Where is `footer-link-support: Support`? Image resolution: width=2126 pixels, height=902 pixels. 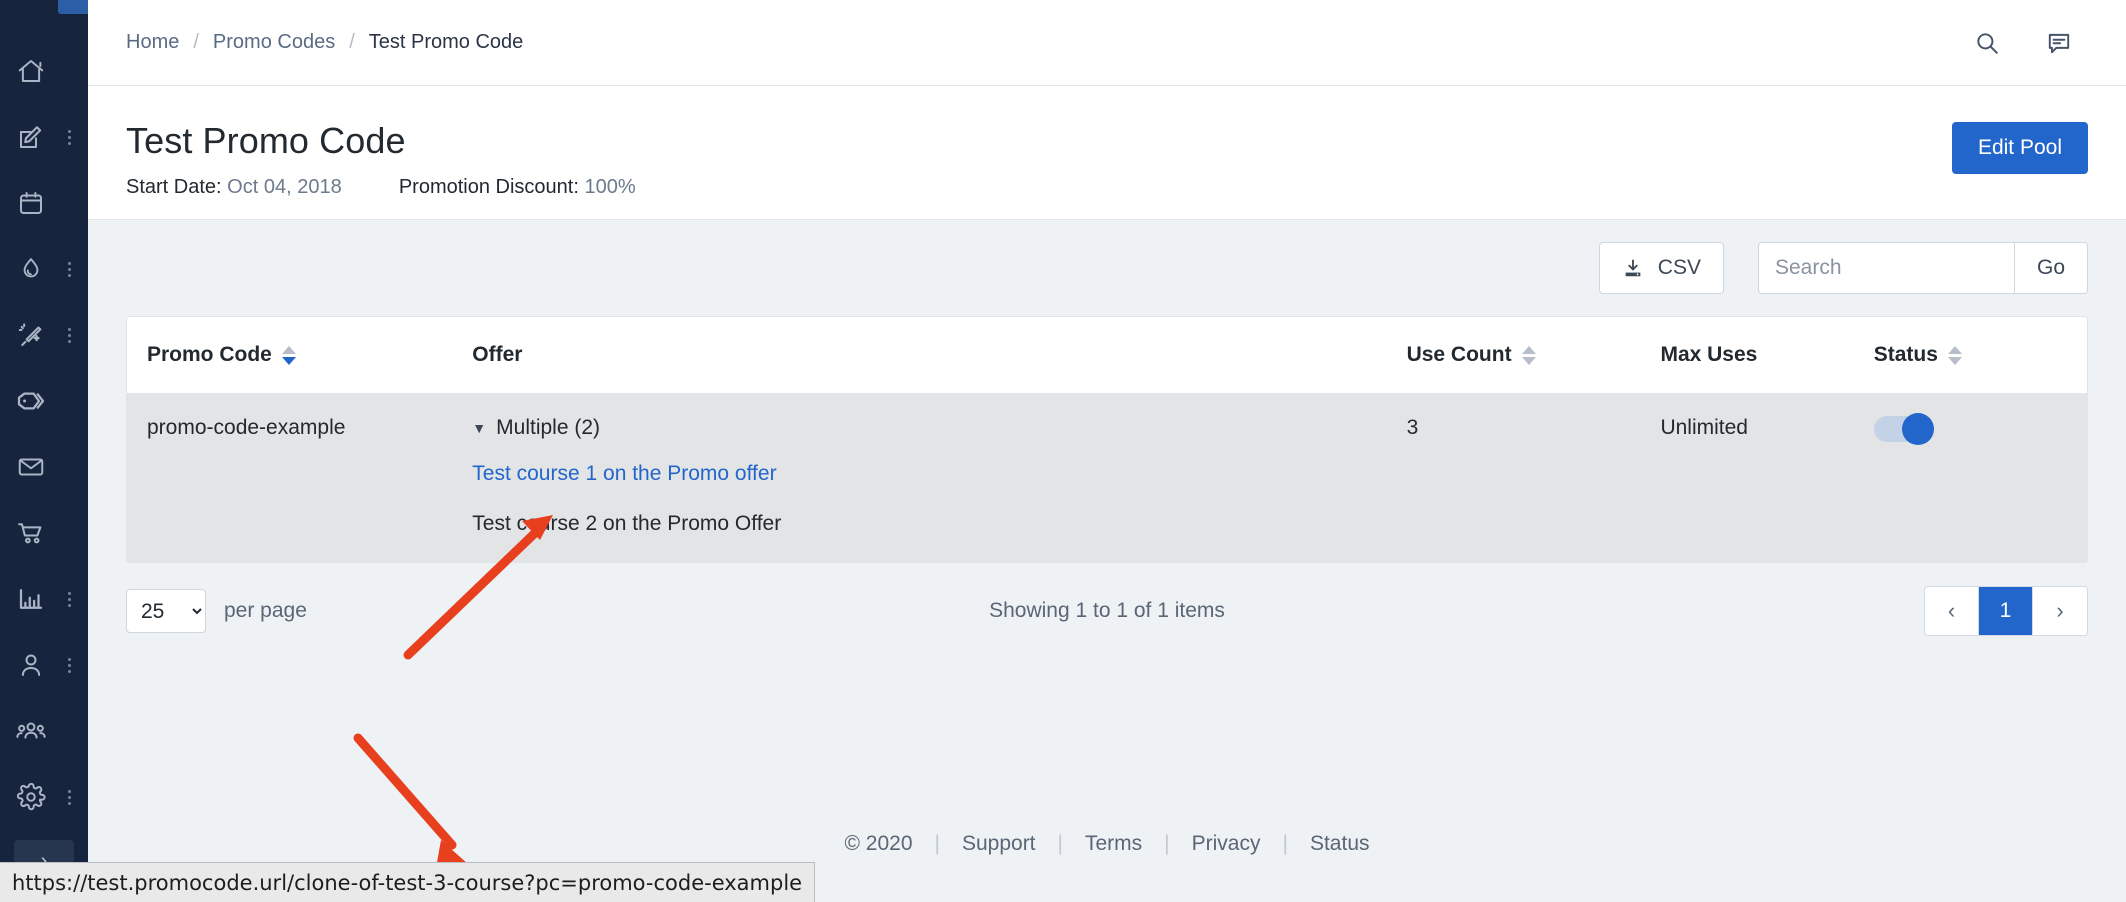
footer-link-support: Support is located at coordinates (999, 844).